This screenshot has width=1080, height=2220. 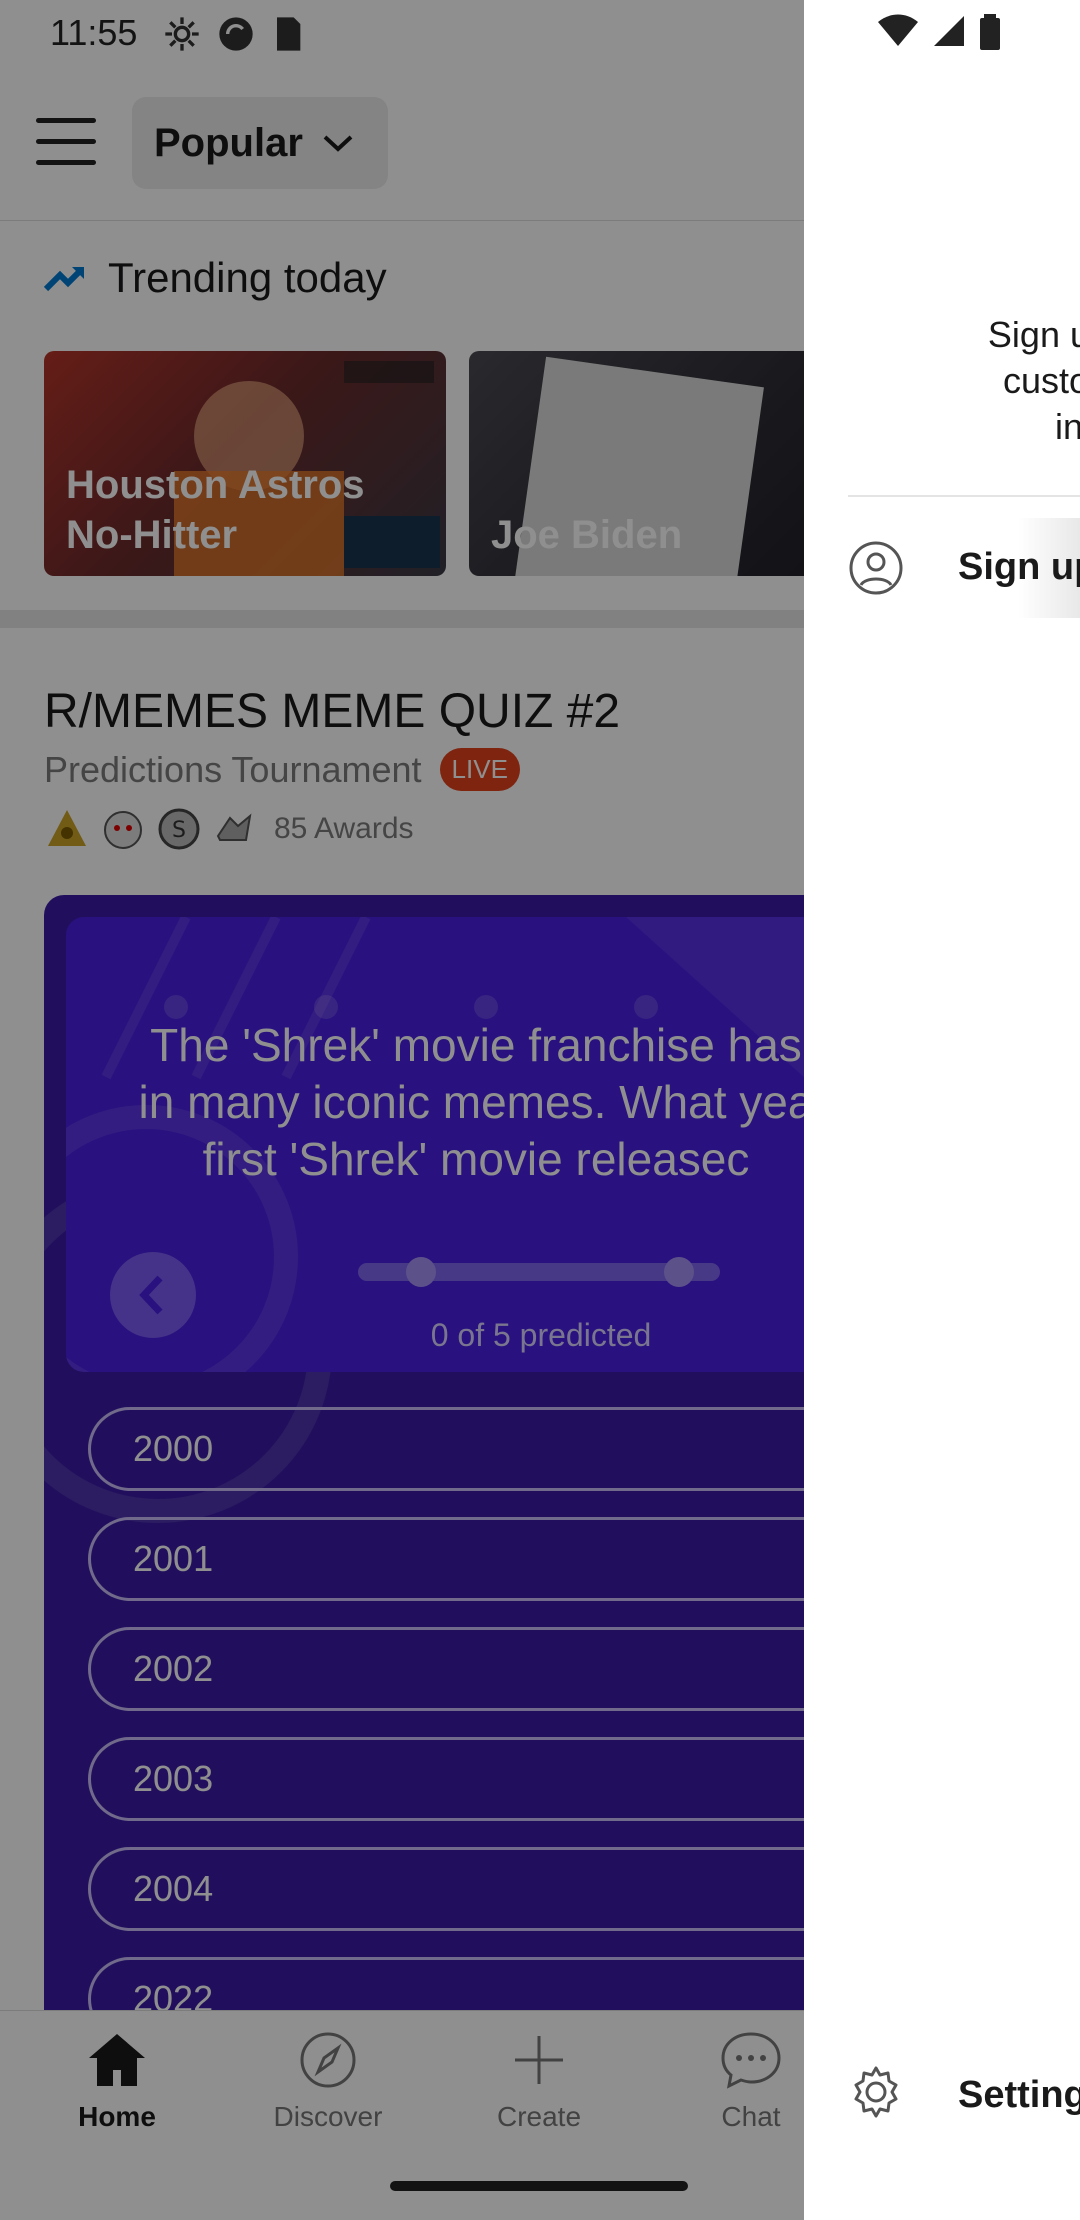 I want to click on gear-icon, so click(x=876, y=2092).